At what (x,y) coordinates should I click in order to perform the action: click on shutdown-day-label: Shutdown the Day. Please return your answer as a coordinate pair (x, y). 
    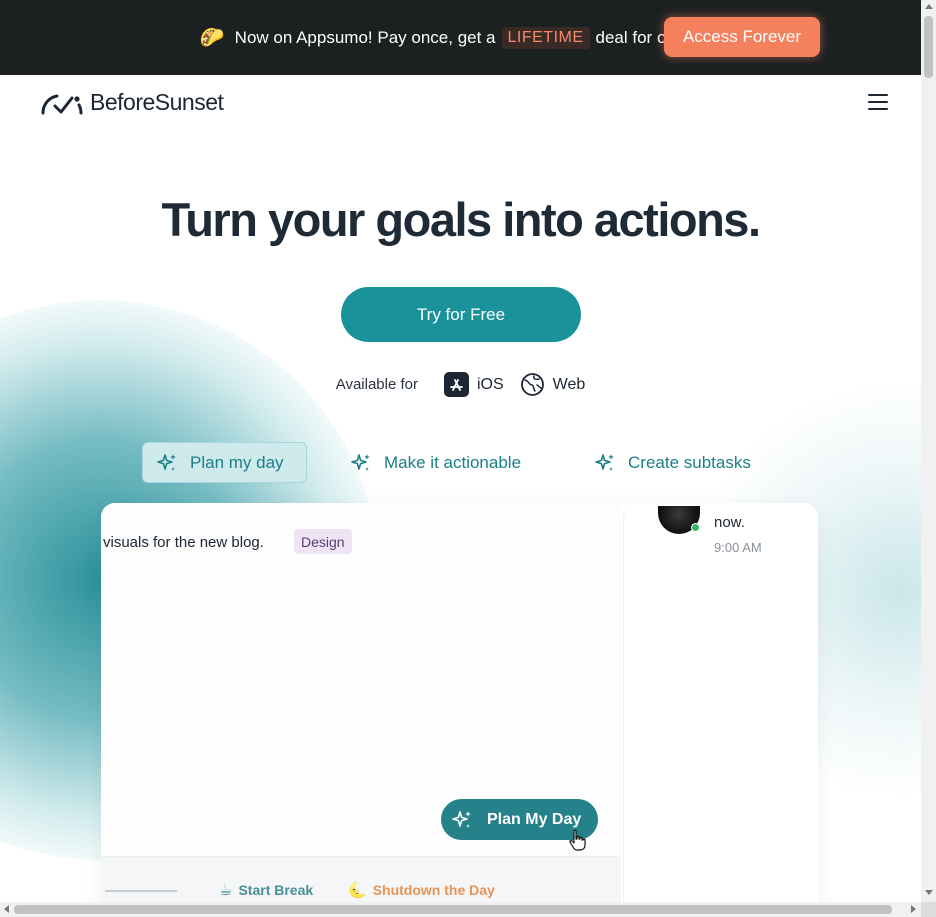
    Looking at the image, I should click on (433, 890).